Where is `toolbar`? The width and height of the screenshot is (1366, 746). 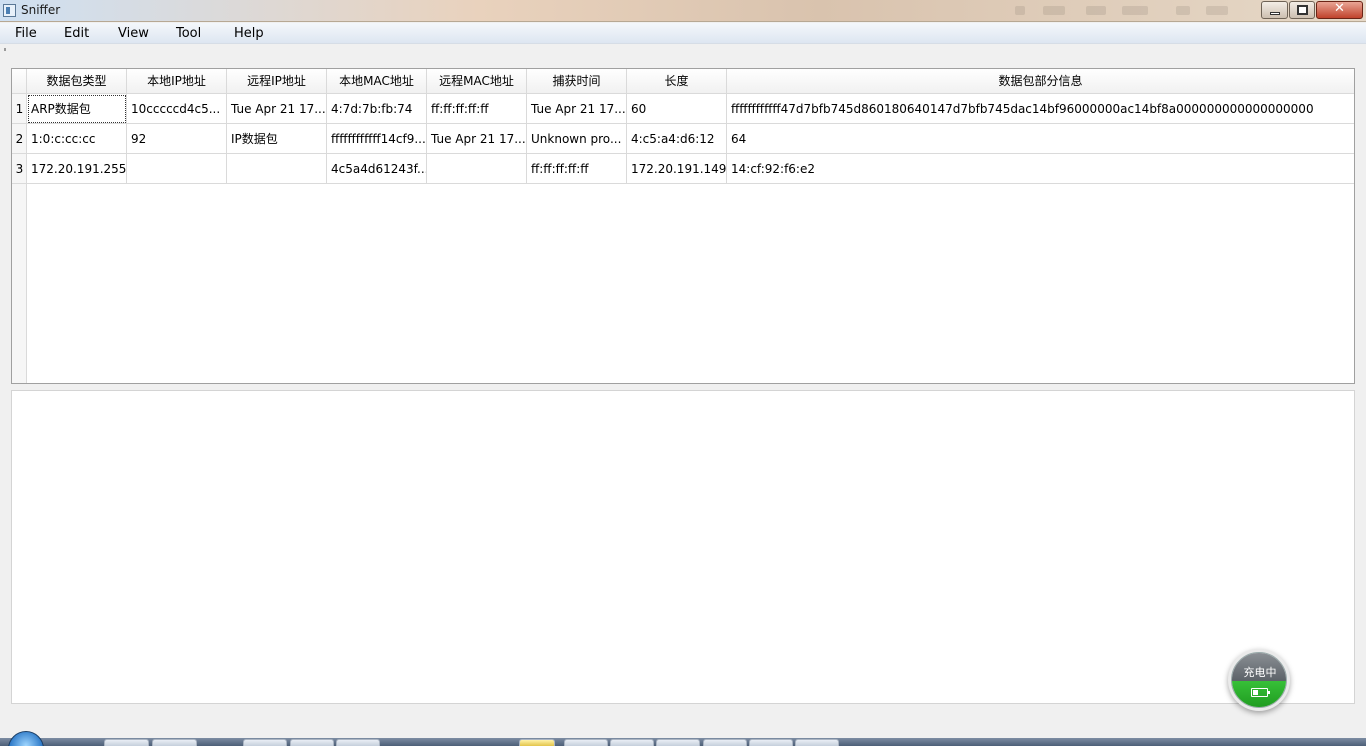 toolbar is located at coordinates (683, 50).